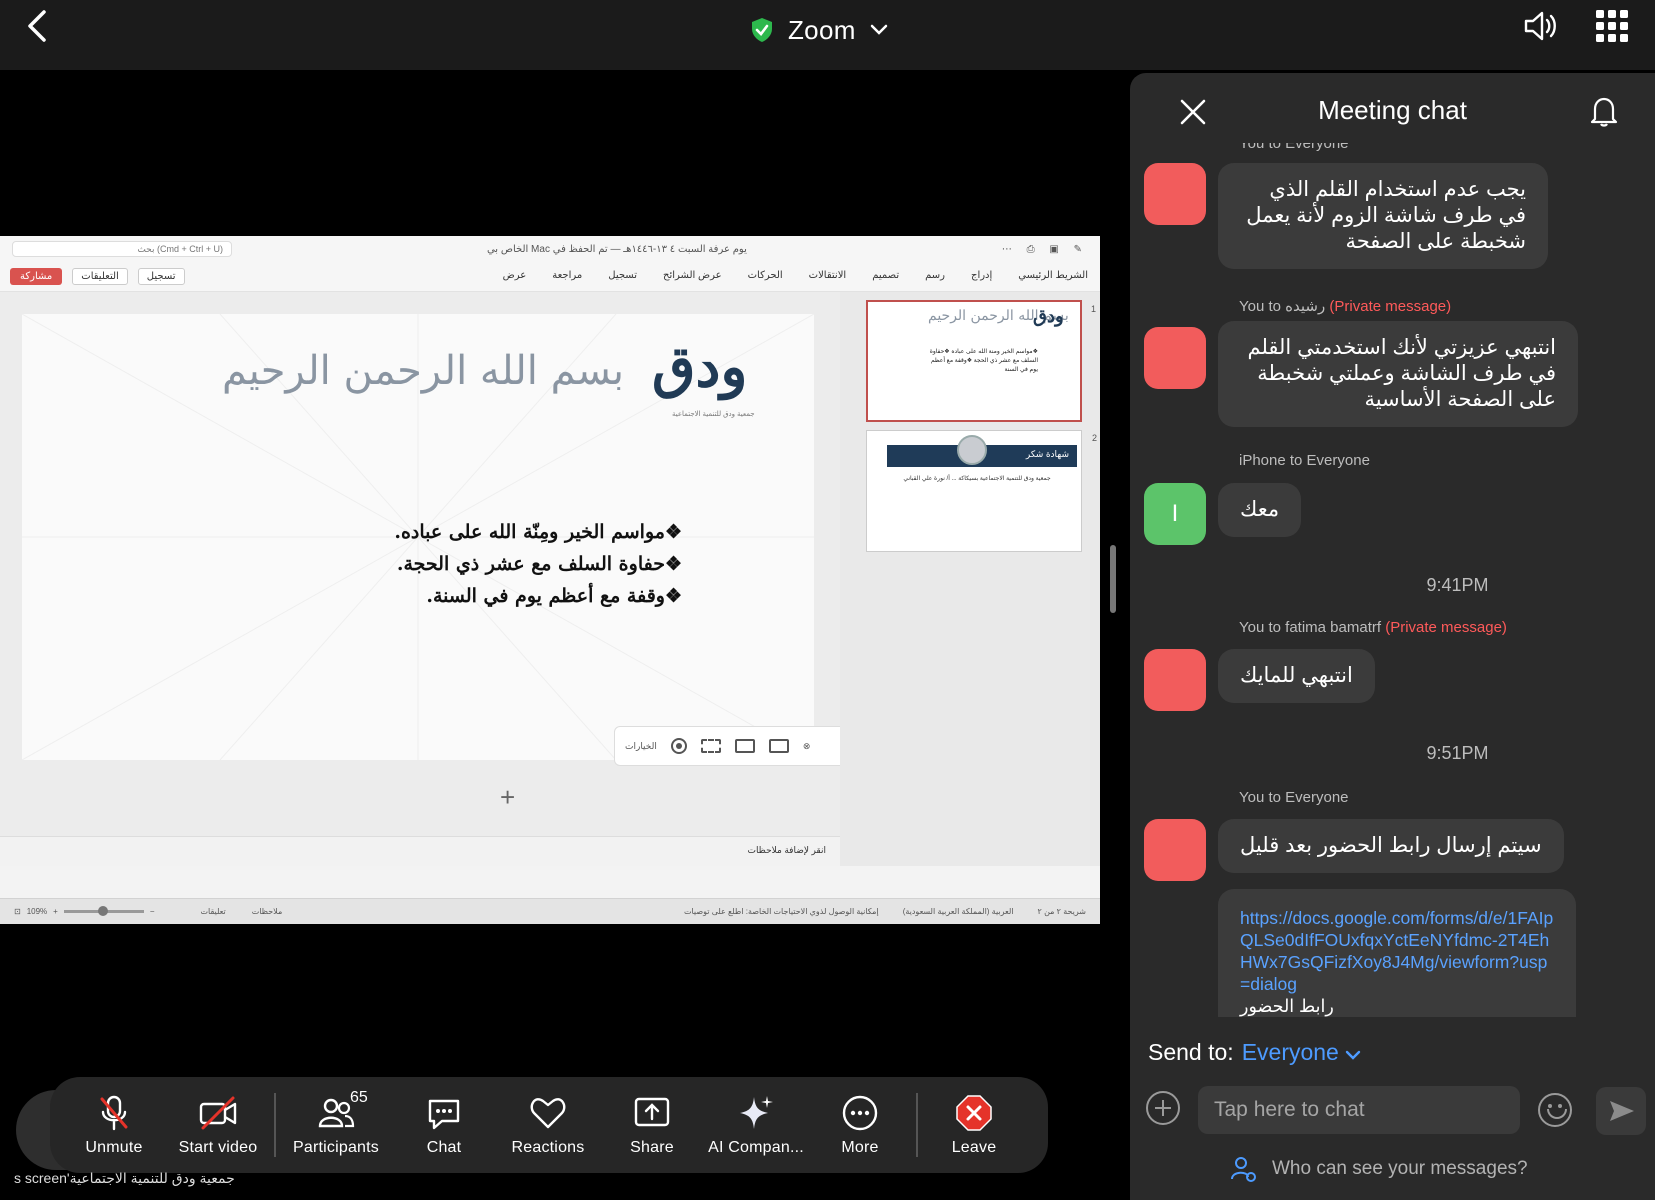 The width and height of the screenshot is (1655, 1200). I want to click on meeting-title-dropdown: Zoom, so click(819, 30).